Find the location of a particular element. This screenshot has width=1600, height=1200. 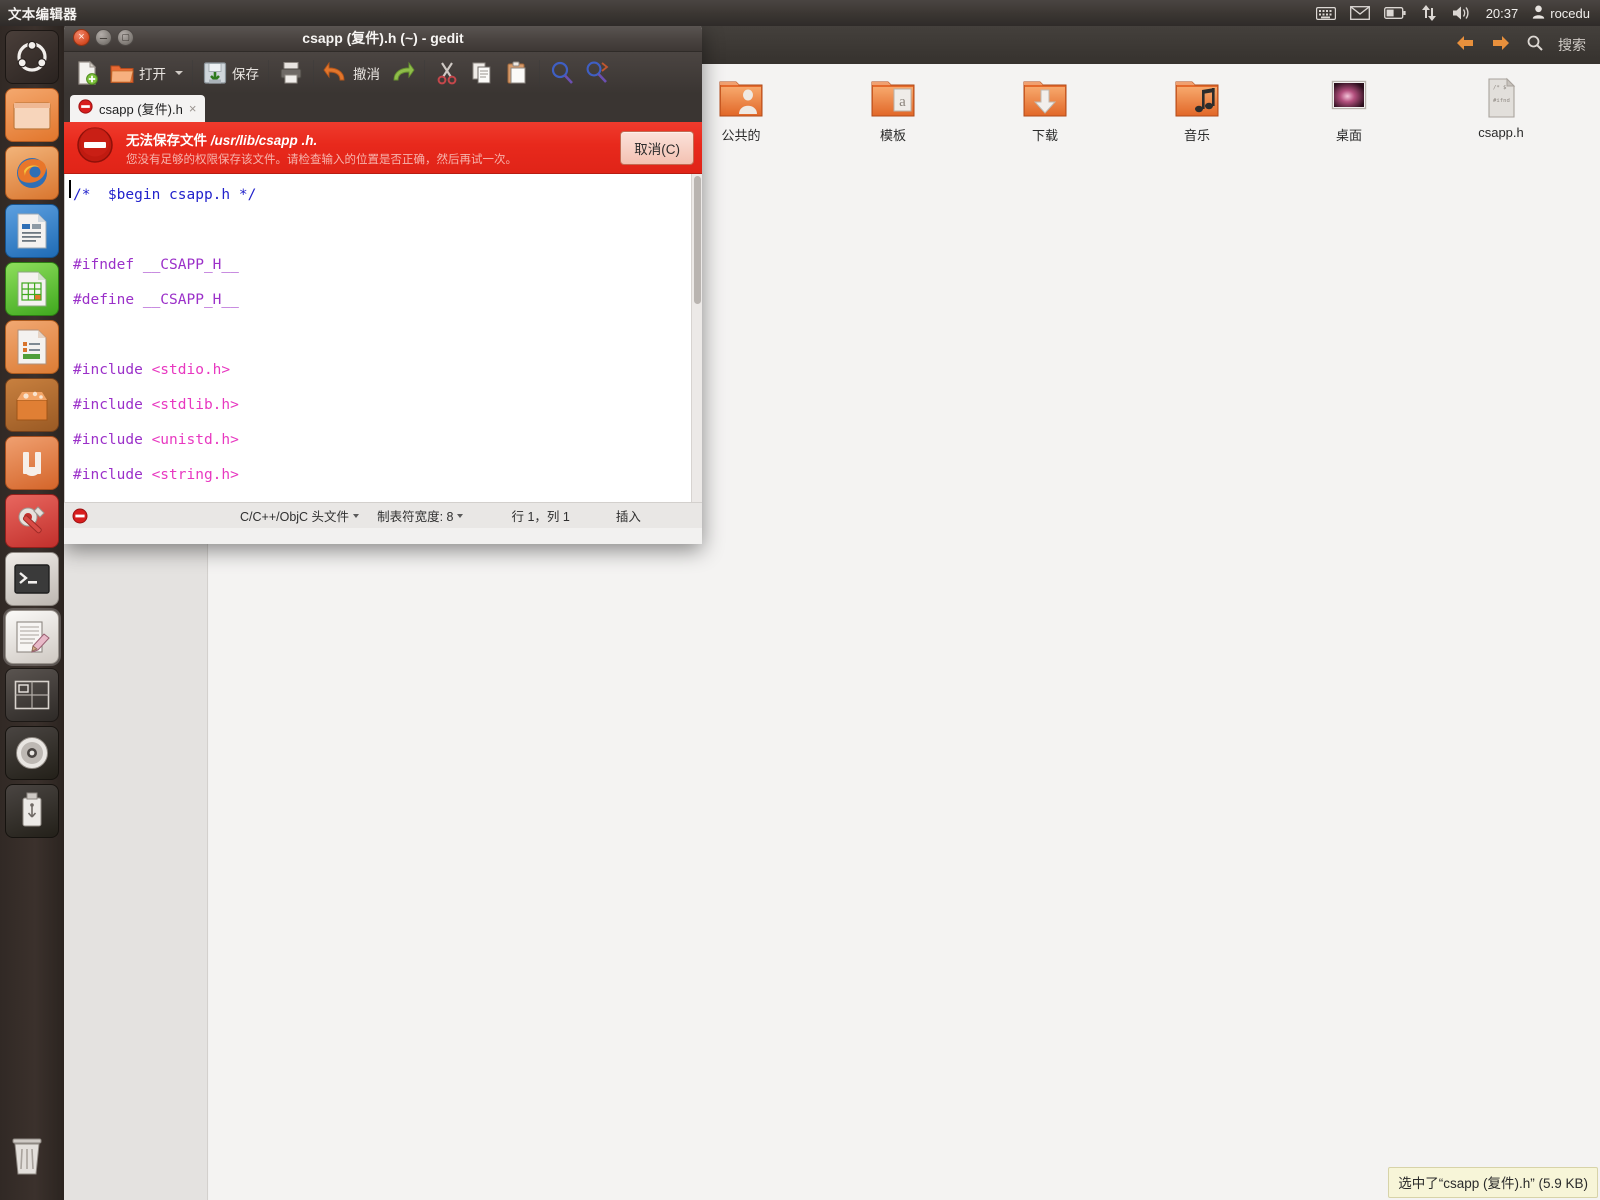

infobar-primary-prefix: 无法保存文件 is located at coordinates (168, 140).